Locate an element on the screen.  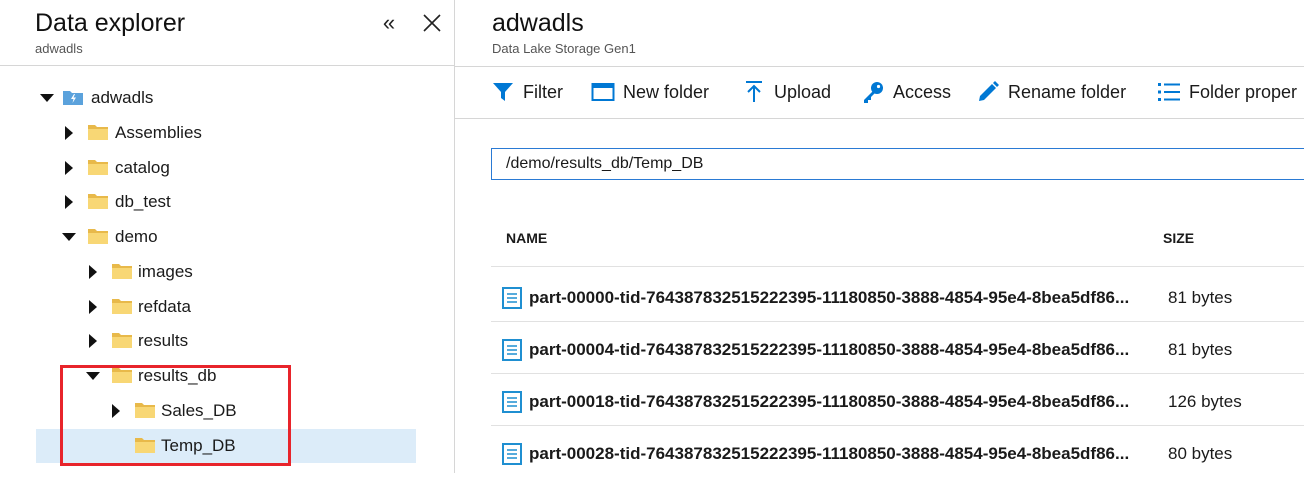
storage-account-icon is located at coordinates (73, 98).